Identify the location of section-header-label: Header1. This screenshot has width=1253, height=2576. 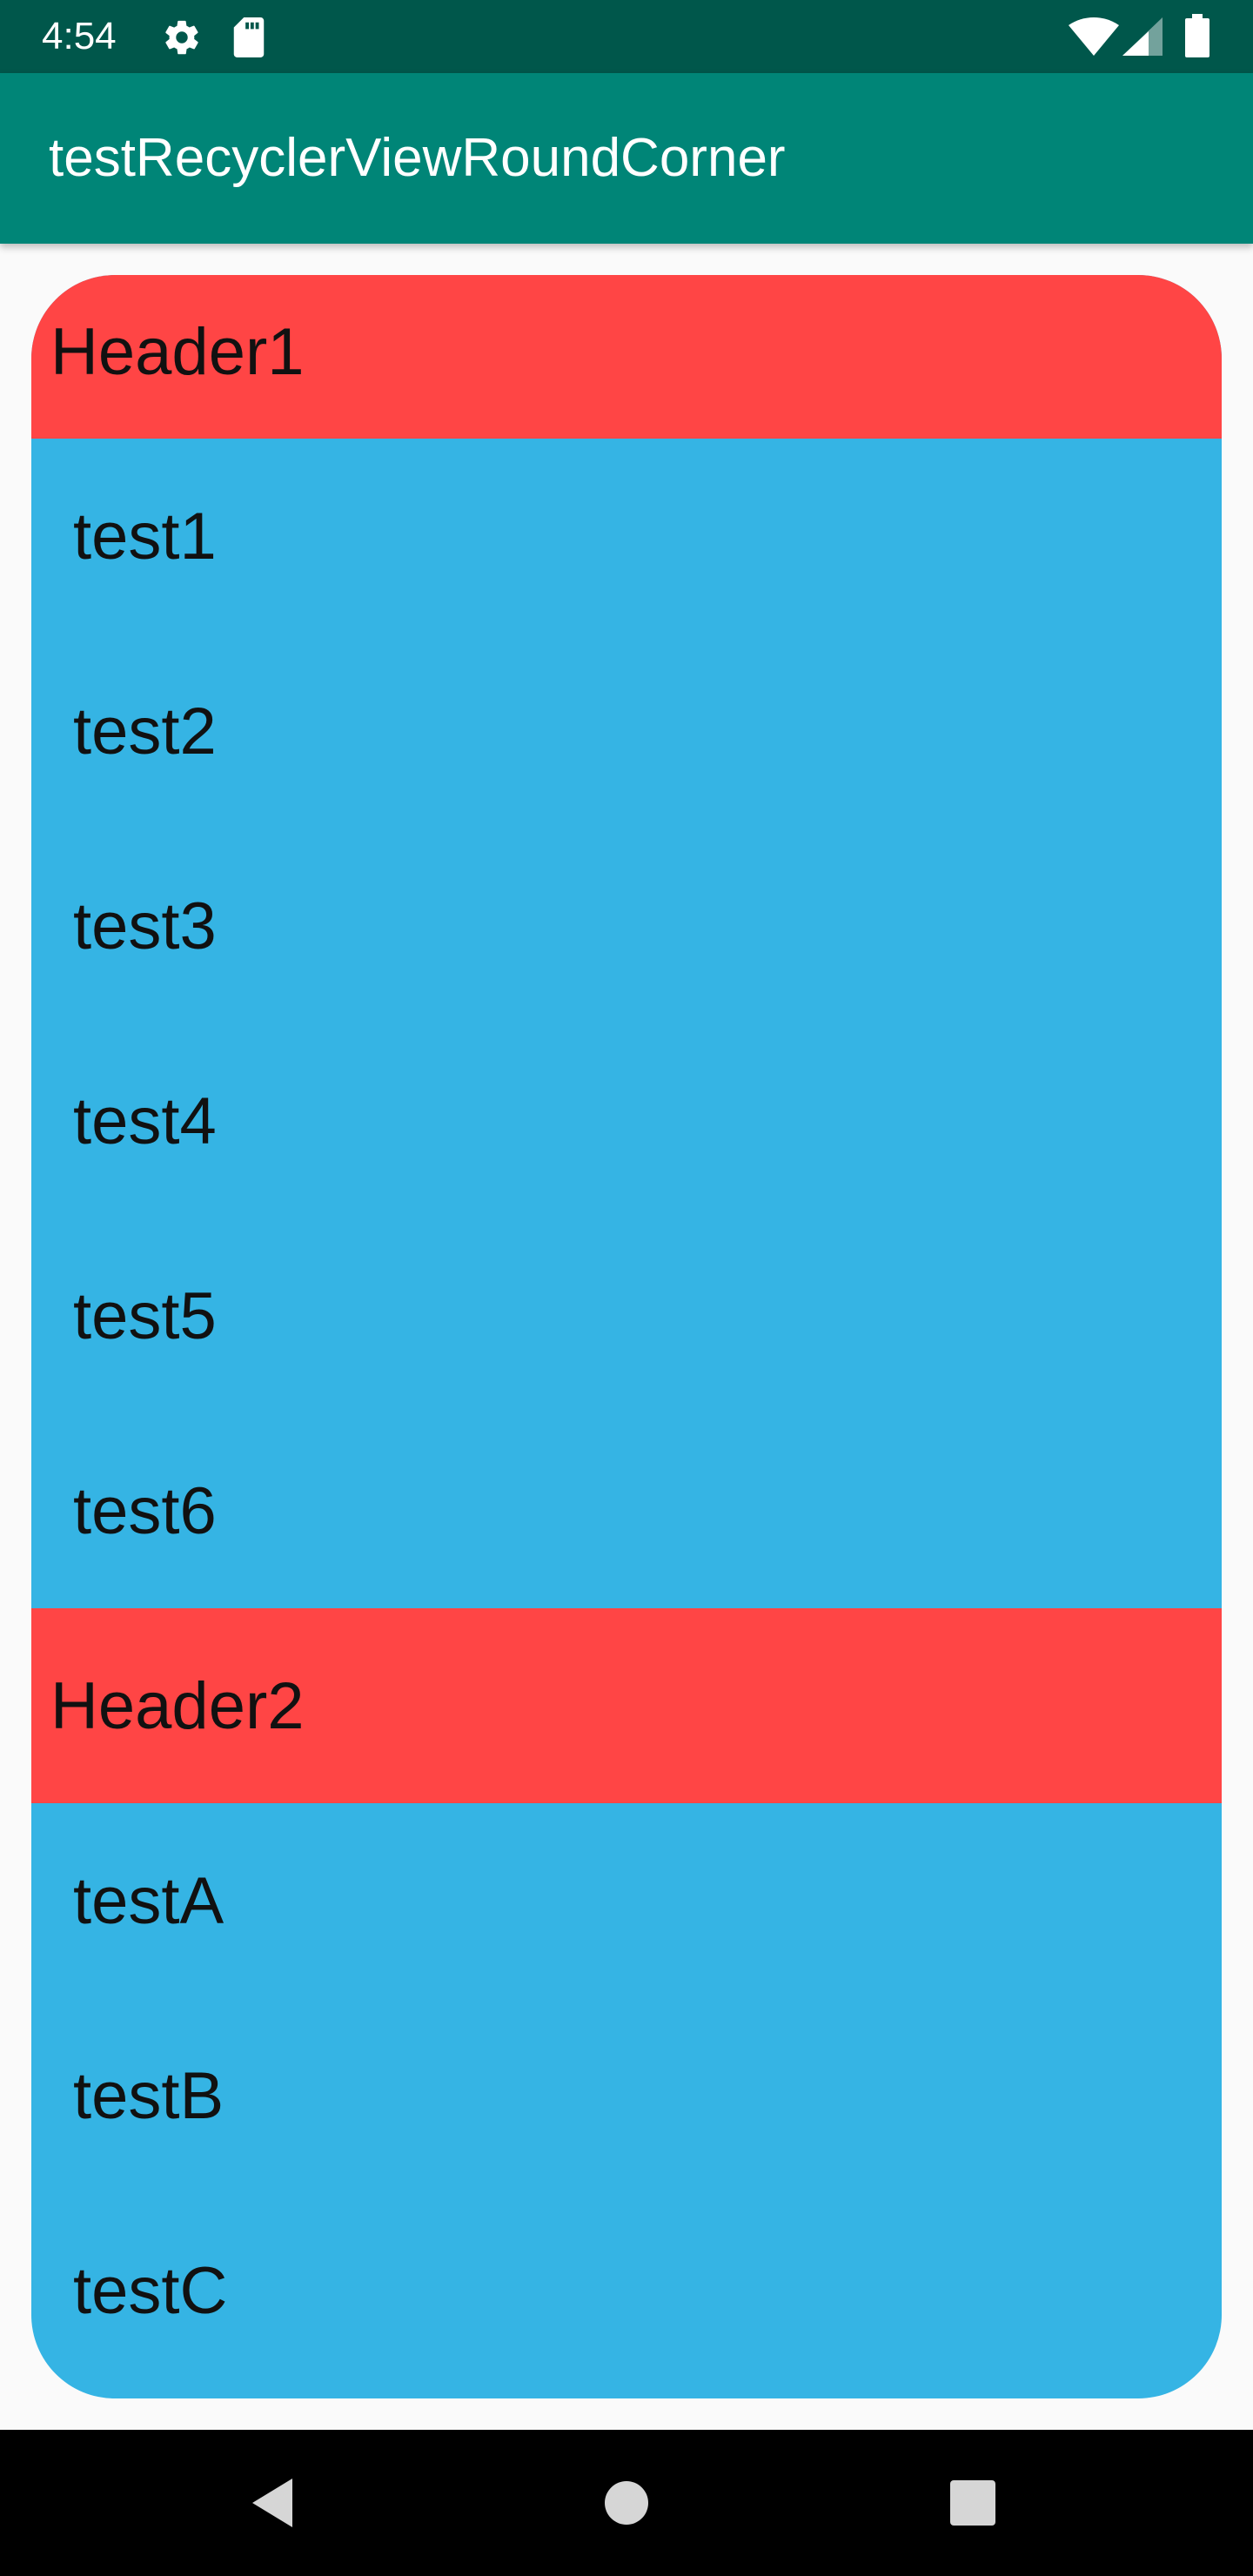
(177, 352).